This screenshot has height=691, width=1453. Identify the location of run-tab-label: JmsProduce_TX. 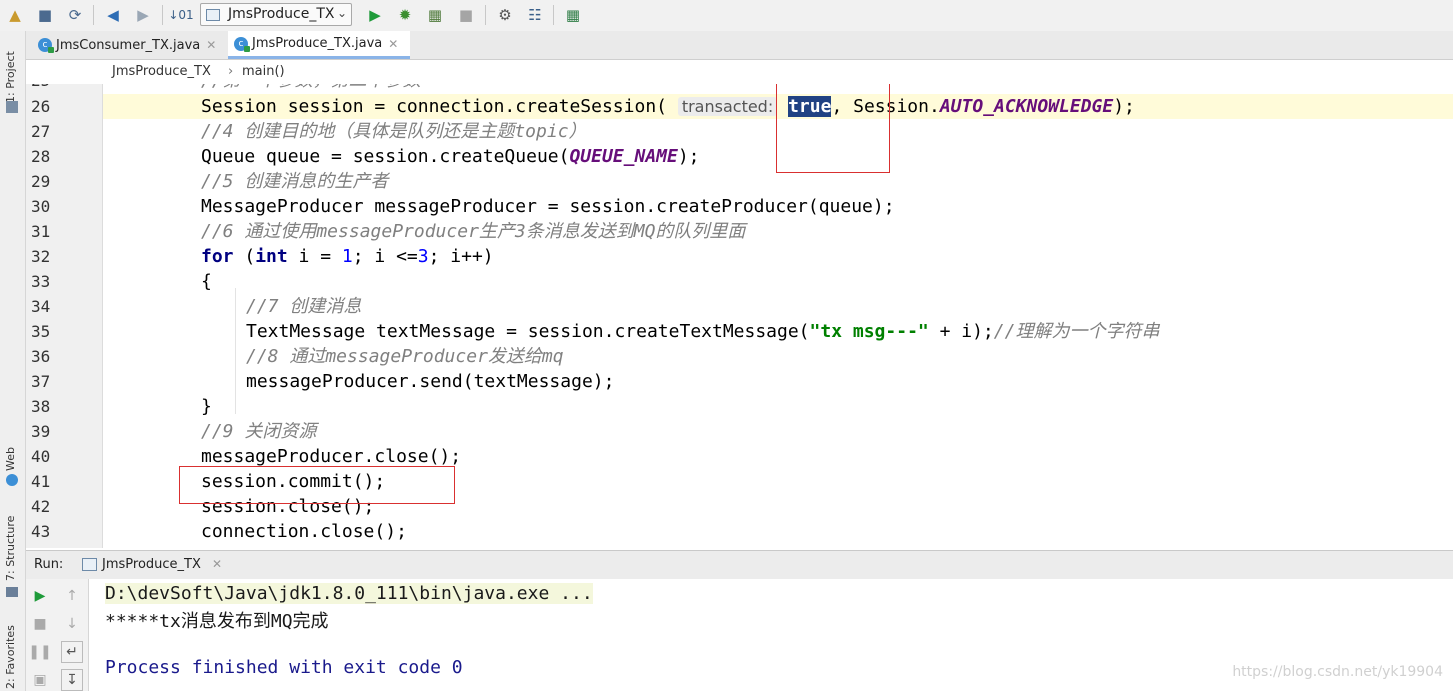
(151, 564).